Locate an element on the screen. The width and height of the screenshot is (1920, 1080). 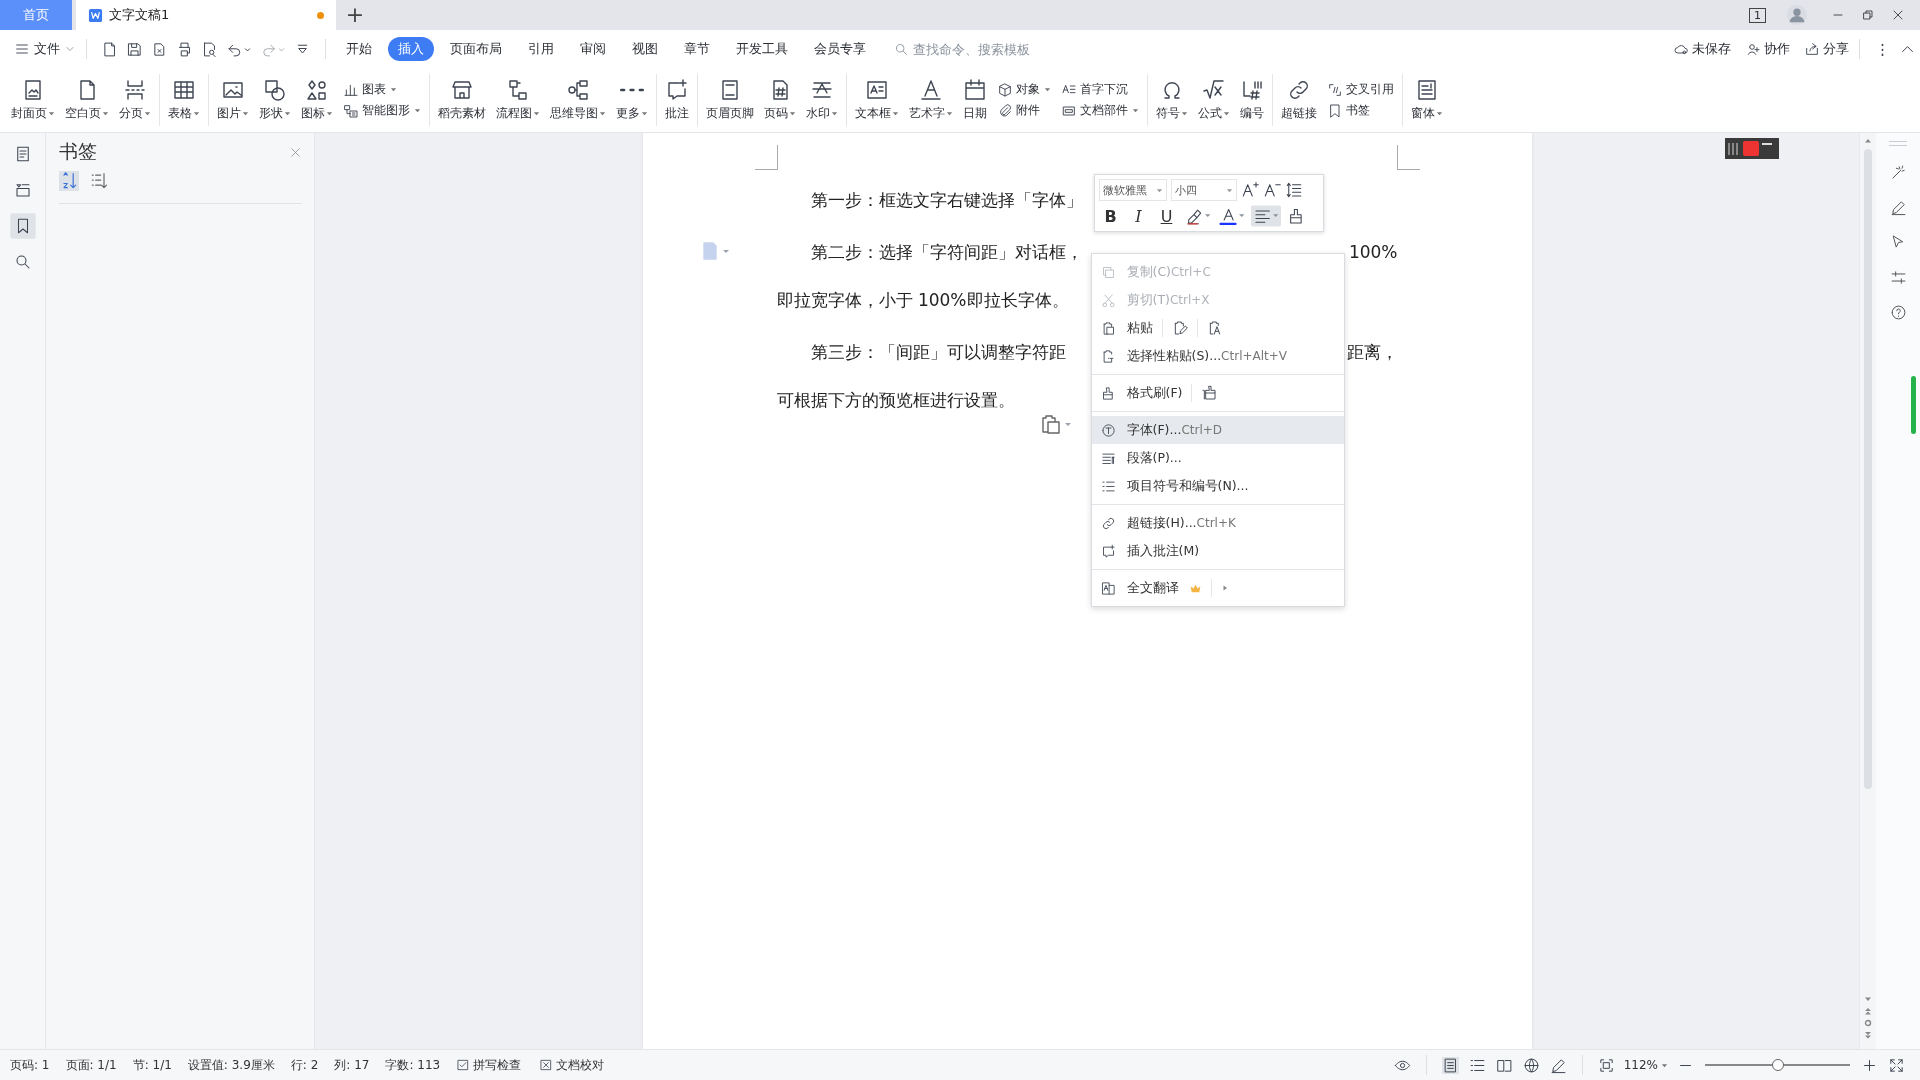
flowchart-icon is located at coordinates (518, 90).